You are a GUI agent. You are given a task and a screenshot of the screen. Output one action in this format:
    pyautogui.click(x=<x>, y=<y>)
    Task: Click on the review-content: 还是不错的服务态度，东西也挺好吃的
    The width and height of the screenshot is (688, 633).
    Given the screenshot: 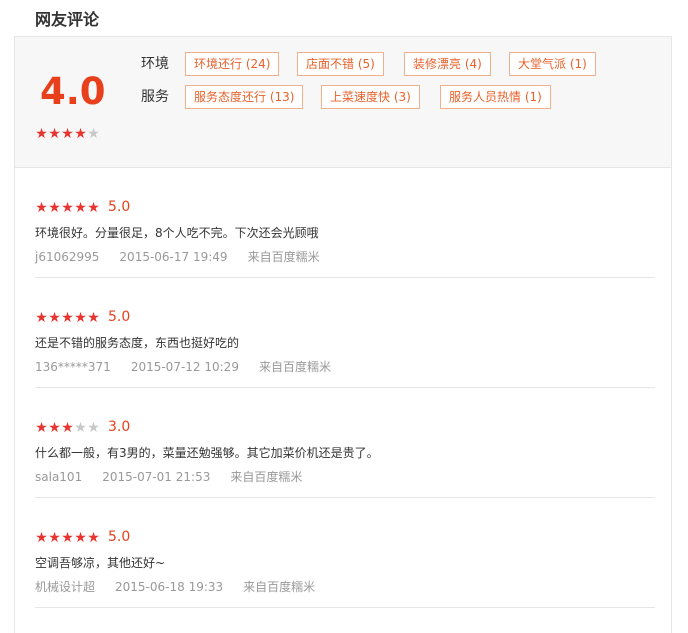 What is the action you would take?
    pyautogui.click(x=137, y=343)
    